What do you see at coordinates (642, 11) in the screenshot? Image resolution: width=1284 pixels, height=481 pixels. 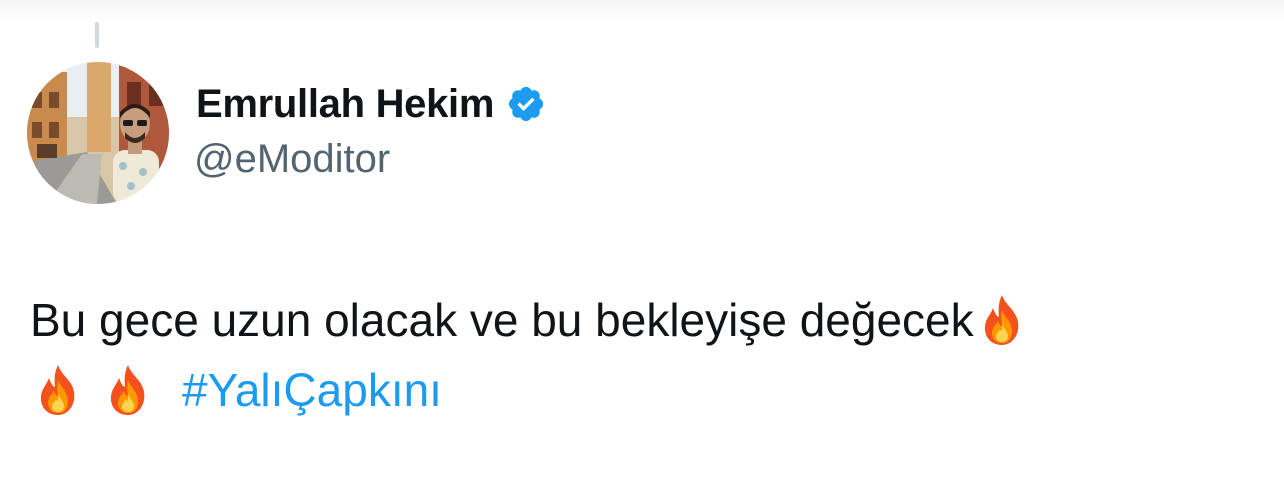 I see `top-divider` at bounding box center [642, 11].